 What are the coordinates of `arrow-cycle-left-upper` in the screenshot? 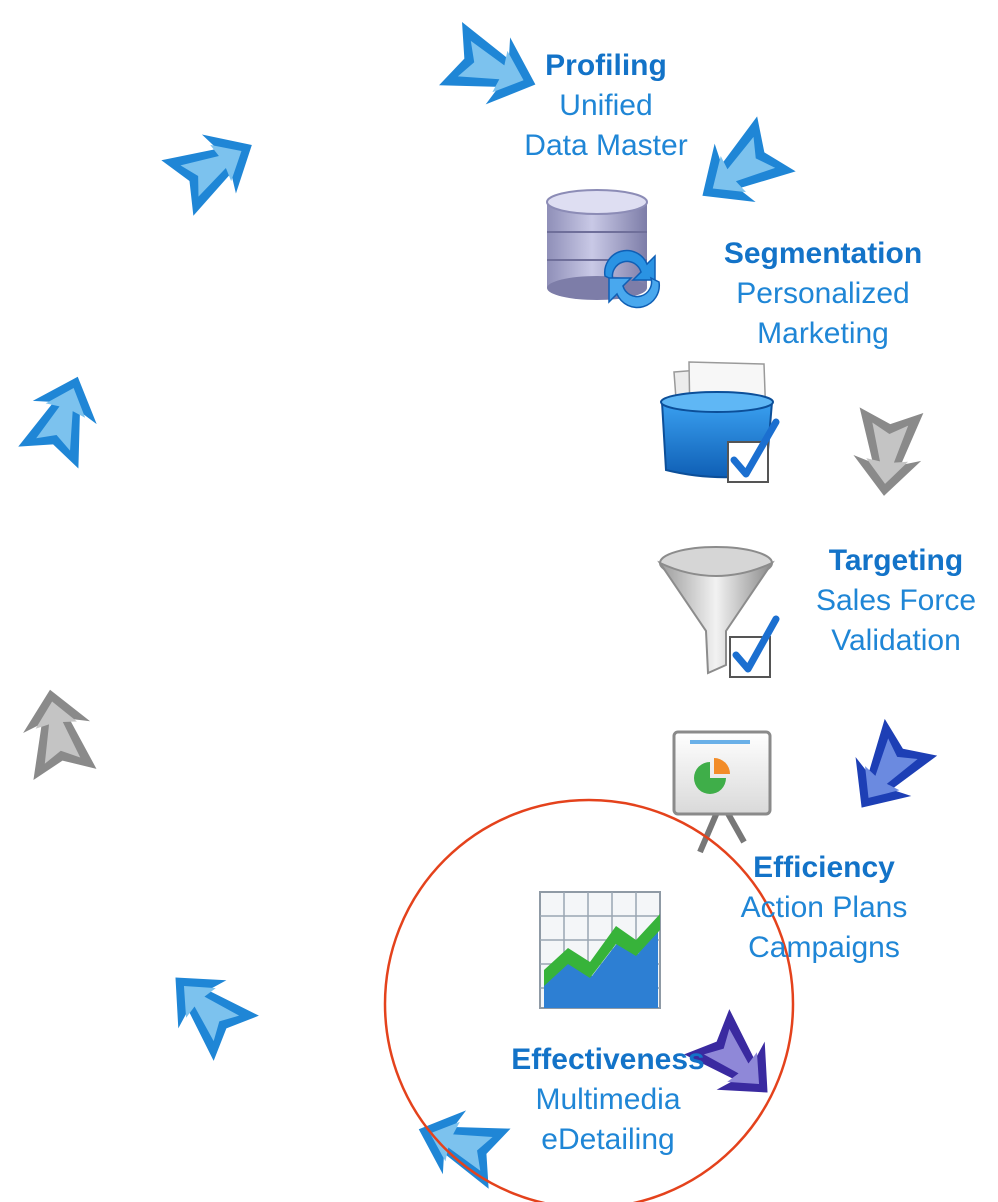 It's located at (57, 422).